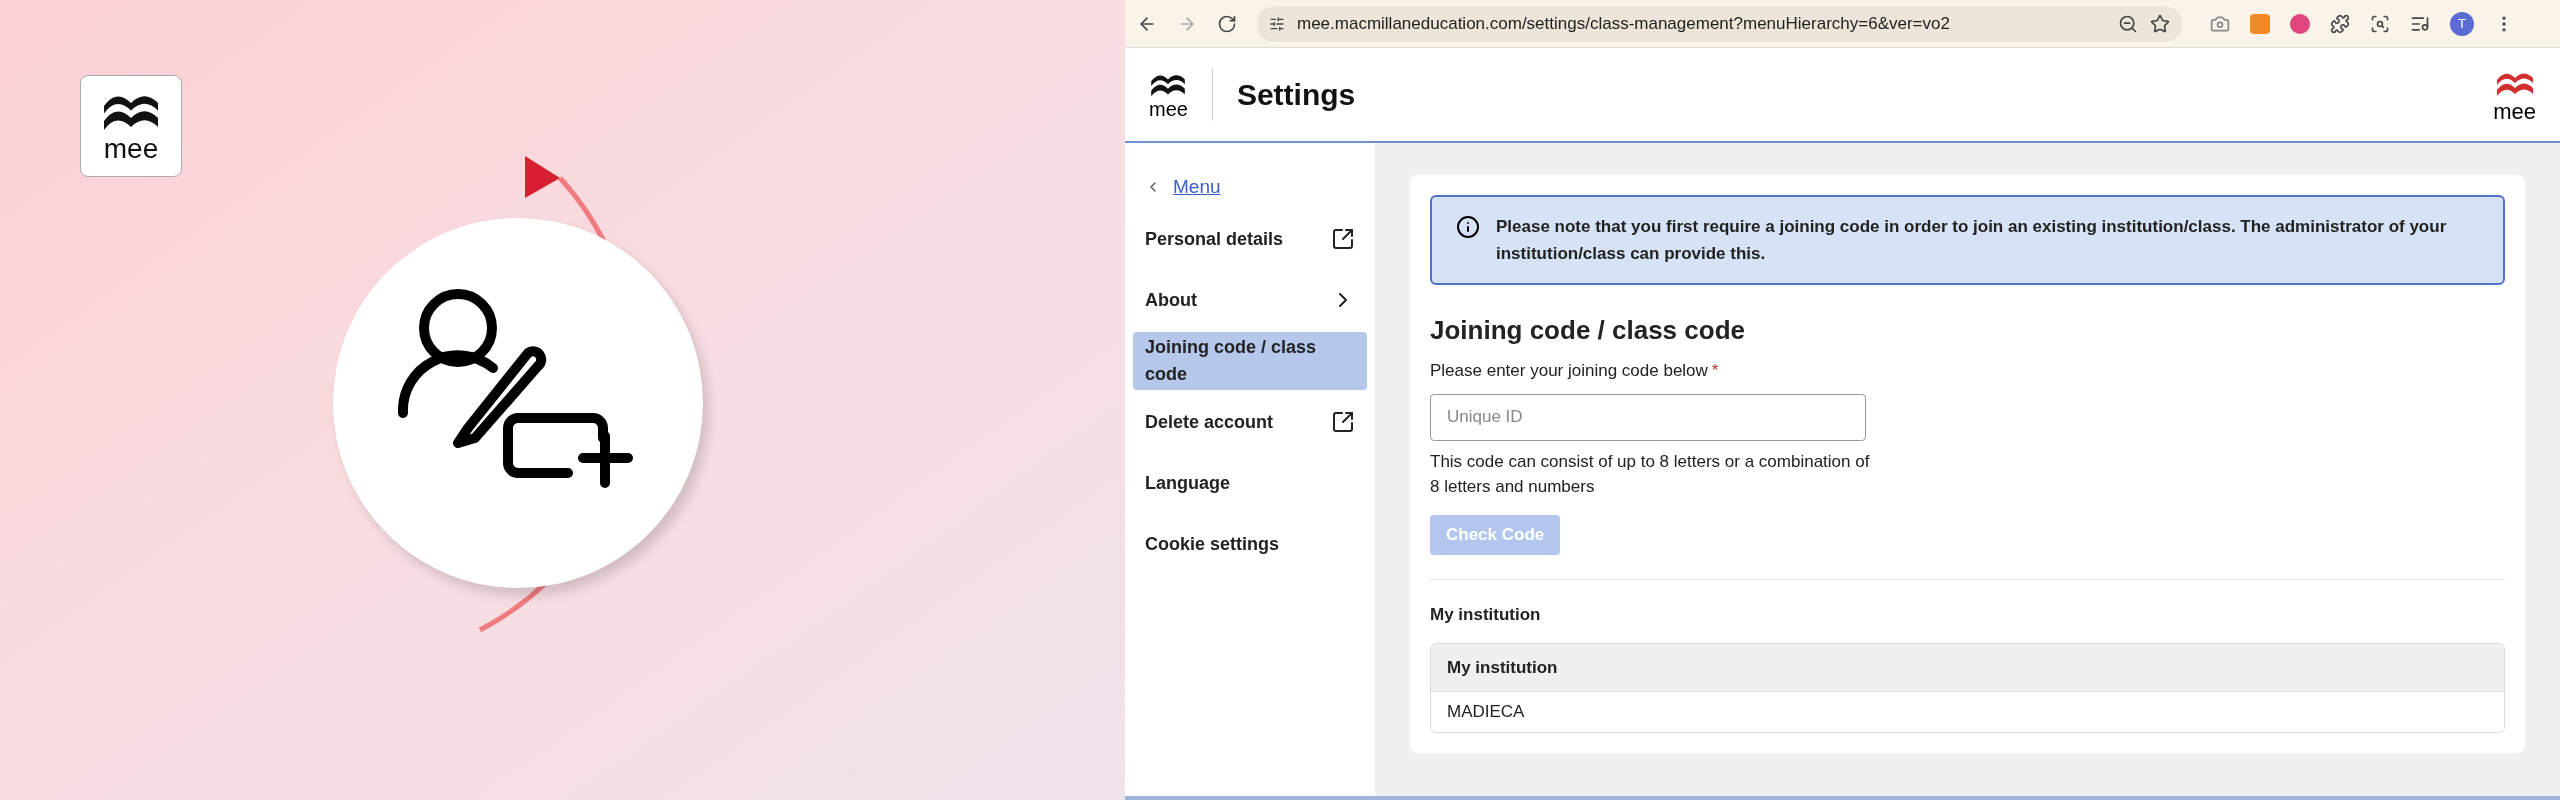 Image resolution: width=2560 pixels, height=800 pixels. I want to click on info-icon, so click(1468, 227).